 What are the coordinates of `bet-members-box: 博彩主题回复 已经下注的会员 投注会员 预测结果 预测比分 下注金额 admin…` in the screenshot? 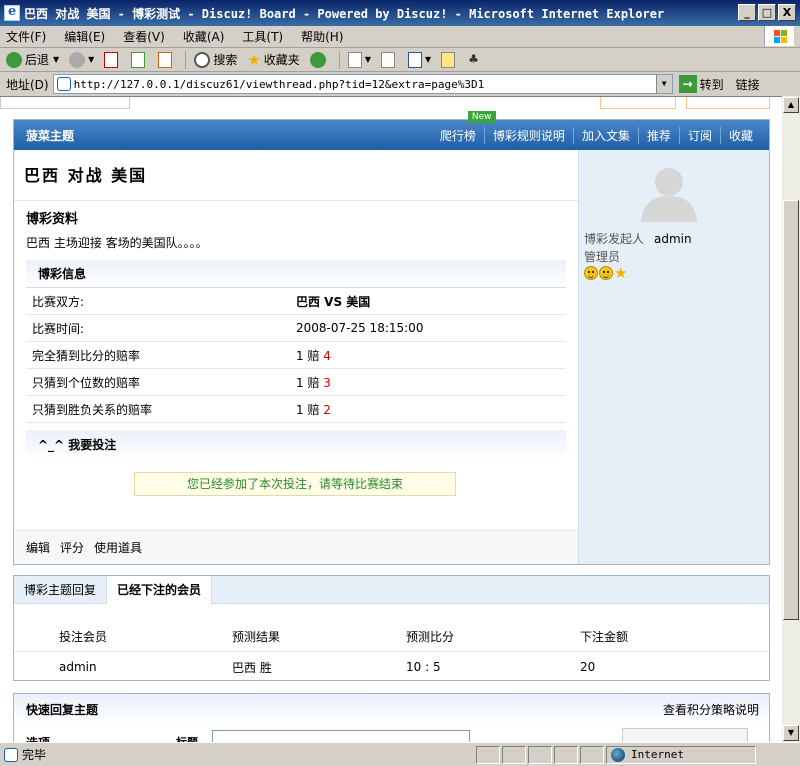 It's located at (391, 628).